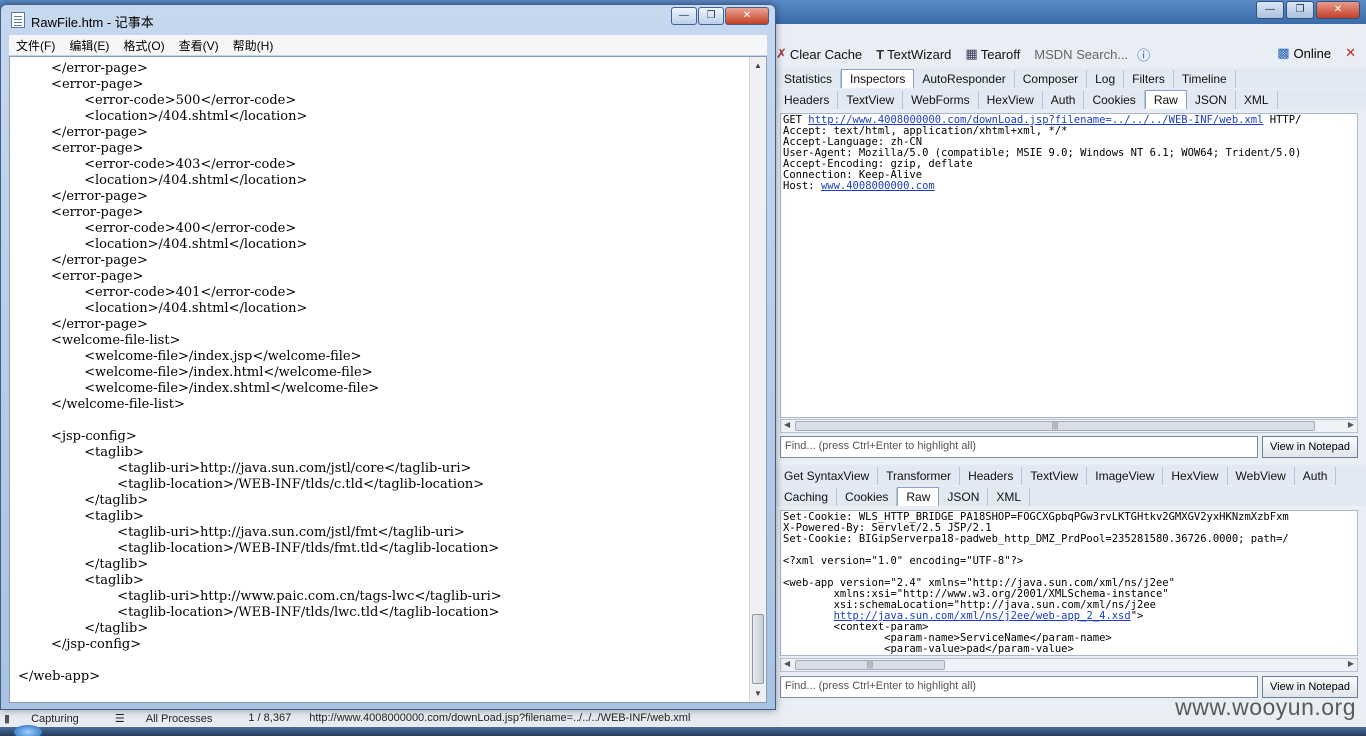 The image size is (1366, 736). What do you see at coordinates (826, 54) in the screenshot?
I see `clear-cache-label: Clear Cache` at bounding box center [826, 54].